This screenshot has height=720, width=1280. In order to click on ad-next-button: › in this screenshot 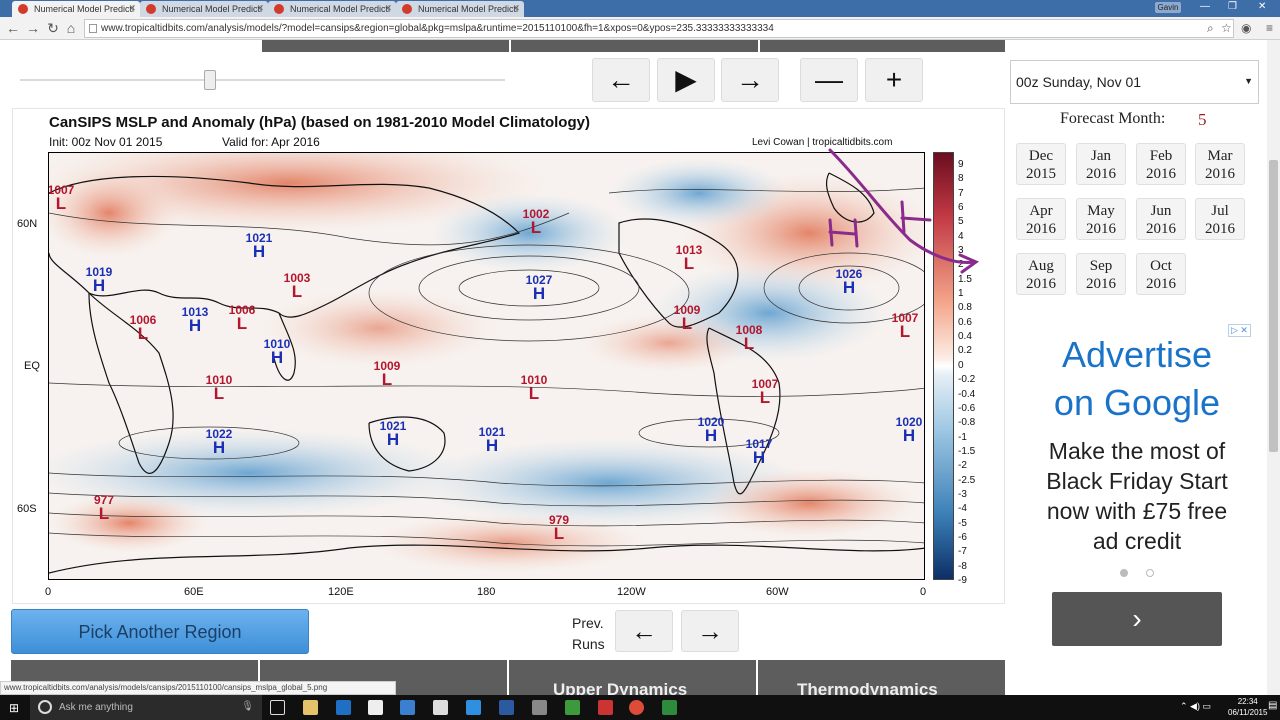, I will do `click(1137, 619)`.